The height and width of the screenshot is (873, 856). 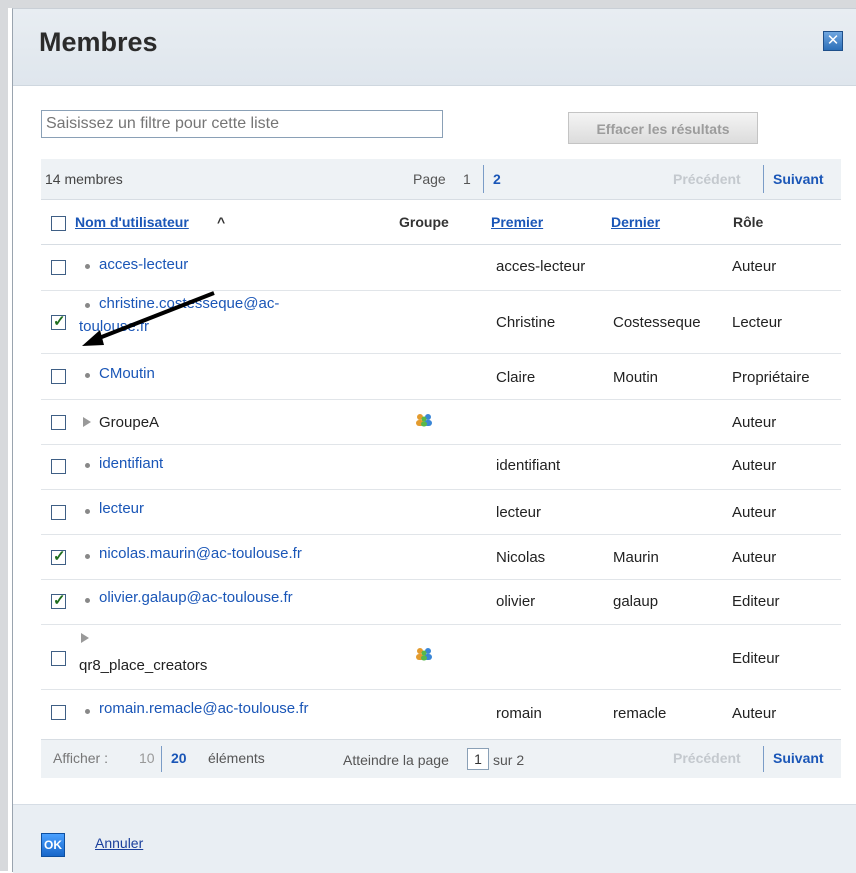 What do you see at coordinates (707, 758) in the screenshot?
I see `prev-link-bottom: Précédent` at bounding box center [707, 758].